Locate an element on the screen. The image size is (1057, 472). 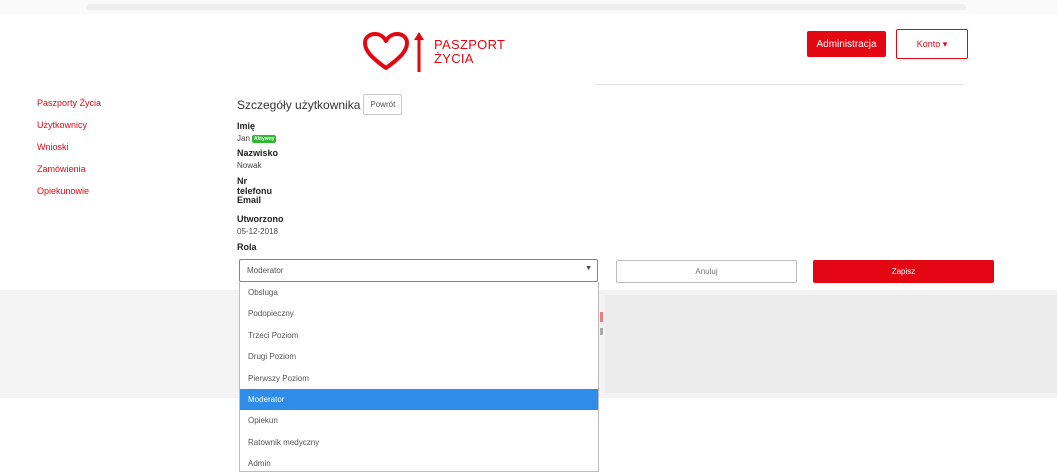
page-title: Szczegóły użytkownika is located at coordinates (299, 104).